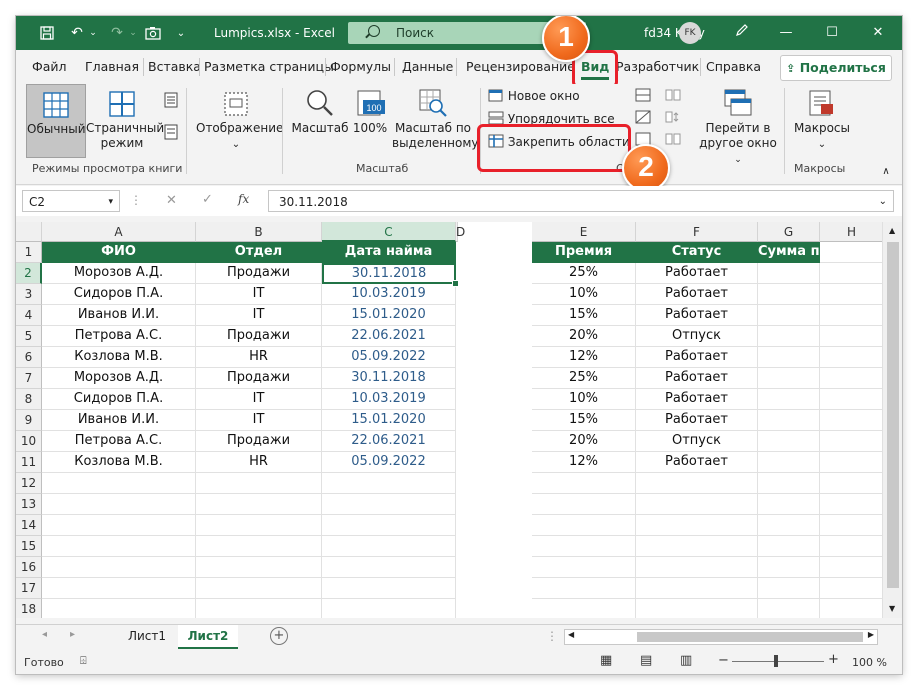  What do you see at coordinates (389, 336) in the screenshot?
I see `table-cell: 22.06.2021` at bounding box center [389, 336].